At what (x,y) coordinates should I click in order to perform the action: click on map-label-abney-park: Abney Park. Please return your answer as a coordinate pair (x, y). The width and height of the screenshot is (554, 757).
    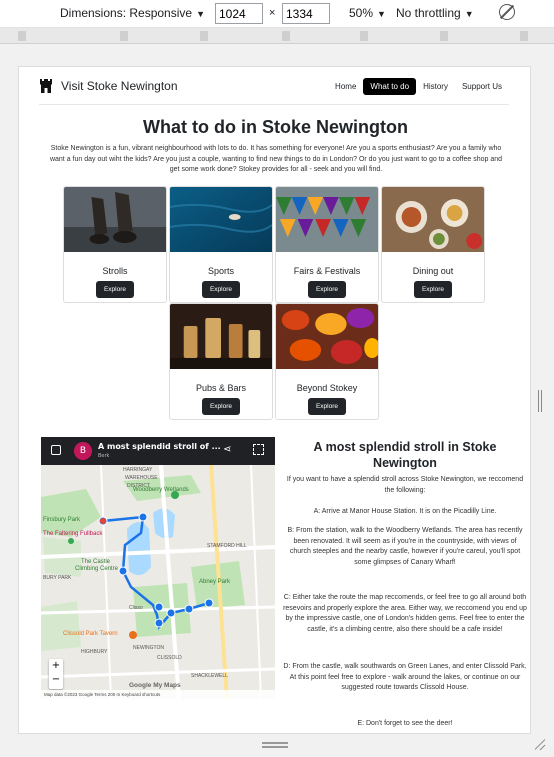
    Looking at the image, I should click on (215, 582).